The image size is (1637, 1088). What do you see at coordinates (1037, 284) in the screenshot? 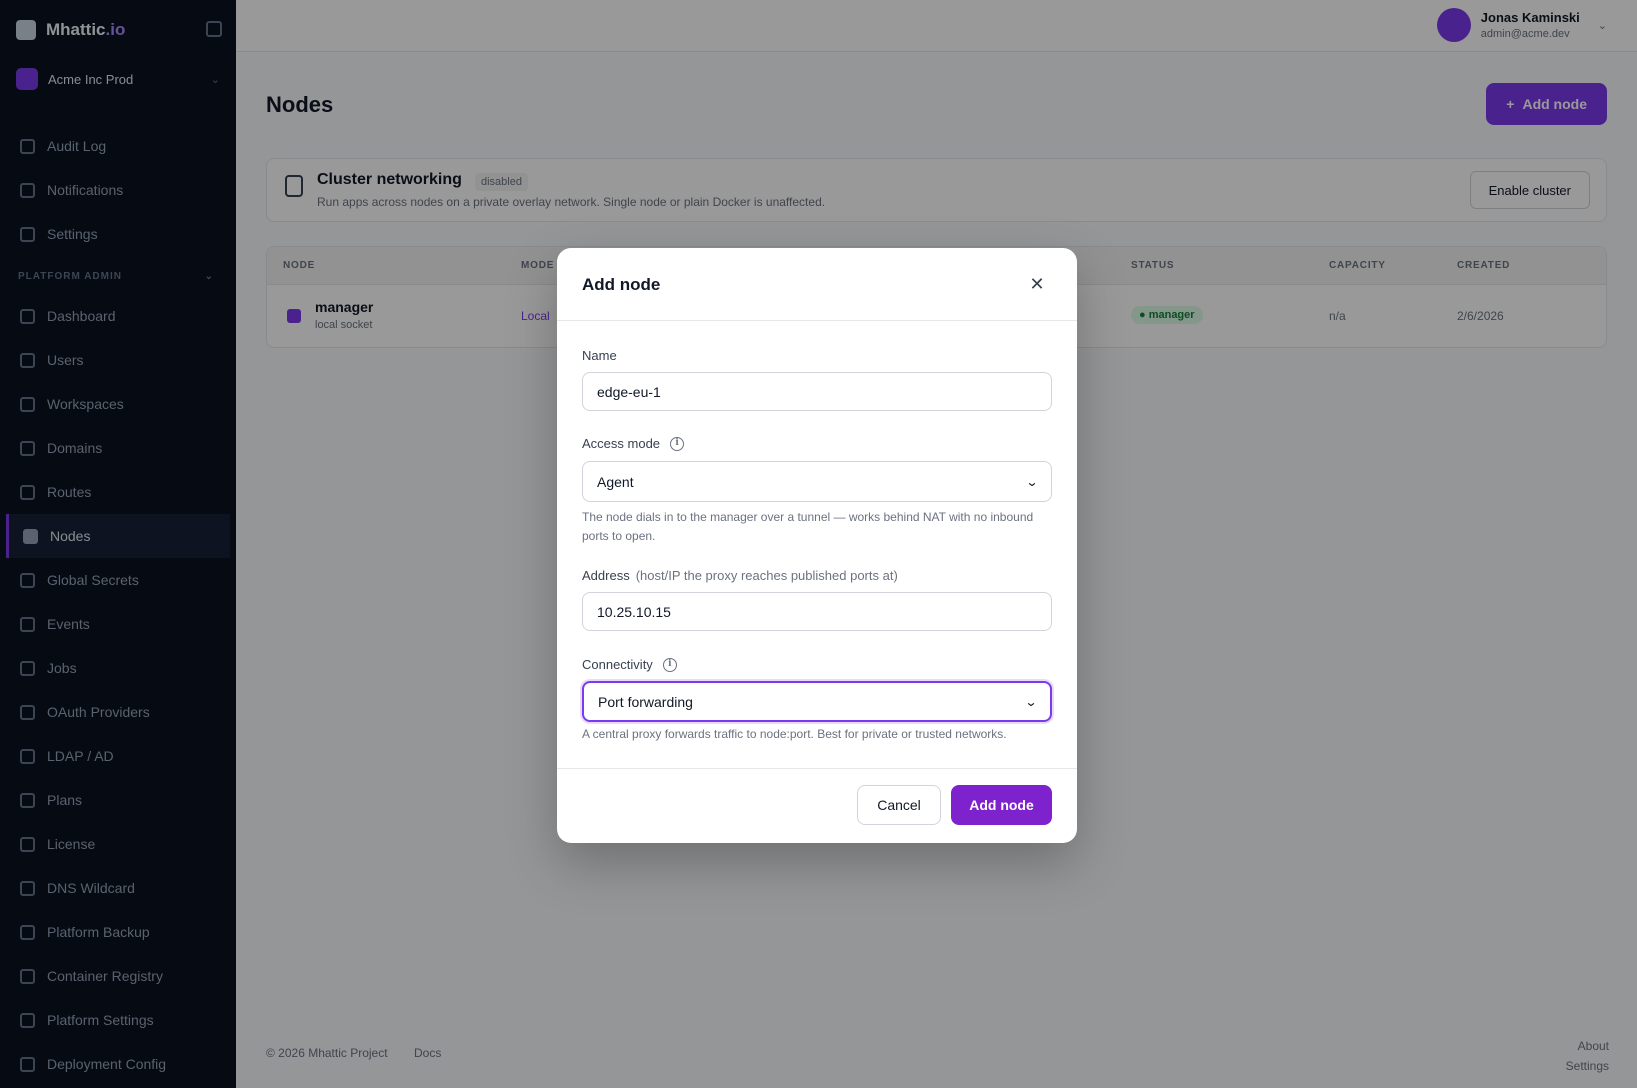
I see `close-icon: ✕` at bounding box center [1037, 284].